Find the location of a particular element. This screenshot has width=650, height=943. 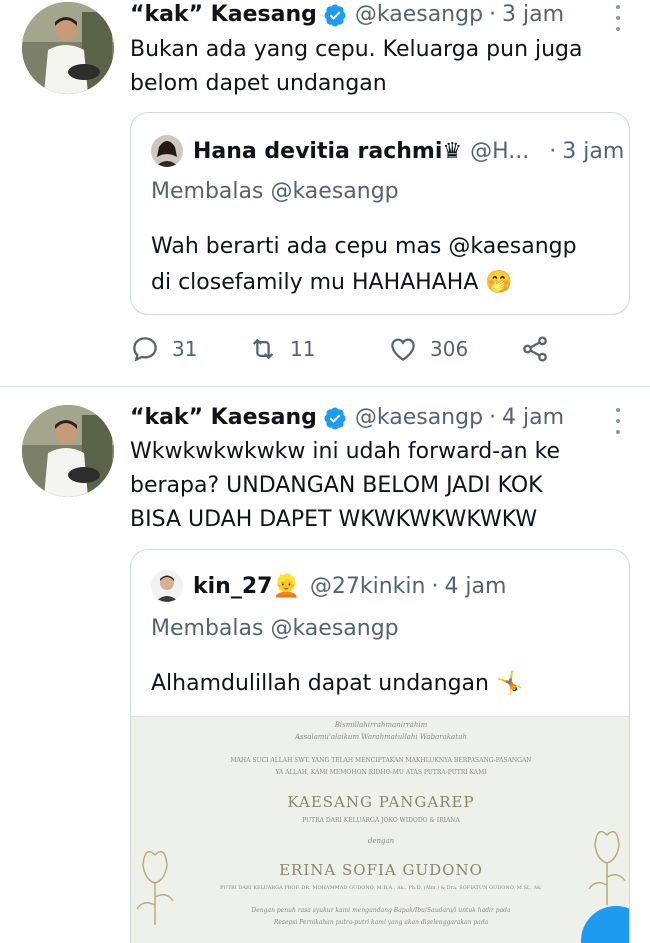

quoted-author-name: Hana devitia rachmi♛ is located at coordinates (327, 151).